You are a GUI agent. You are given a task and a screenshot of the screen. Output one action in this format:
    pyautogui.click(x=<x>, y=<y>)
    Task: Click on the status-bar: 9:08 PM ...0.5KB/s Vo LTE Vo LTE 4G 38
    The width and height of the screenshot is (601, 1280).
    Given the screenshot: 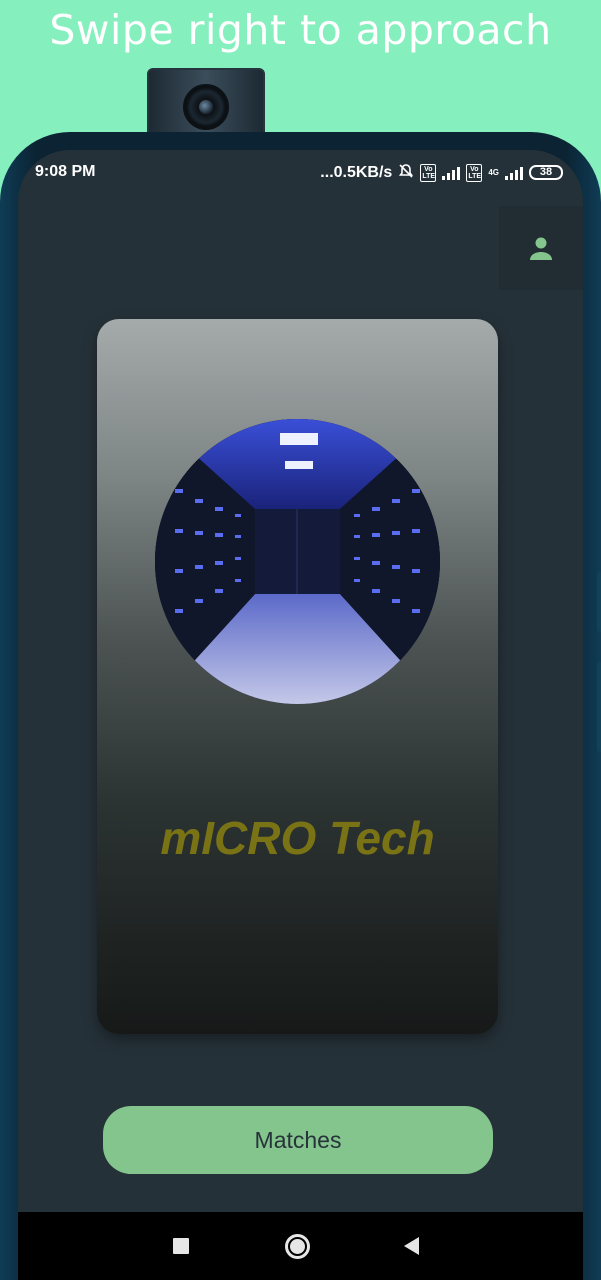 What is the action you would take?
    pyautogui.click(x=300, y=172)
    